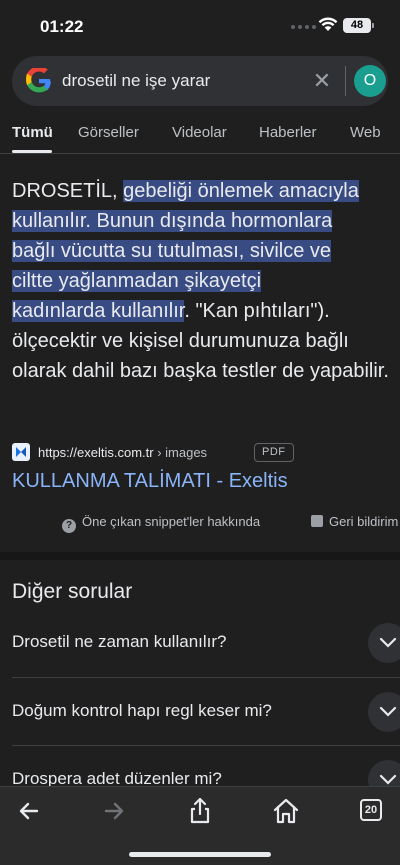 This screenshot has height=865, width=400. I want to click on search-divider, so click(345, 81).